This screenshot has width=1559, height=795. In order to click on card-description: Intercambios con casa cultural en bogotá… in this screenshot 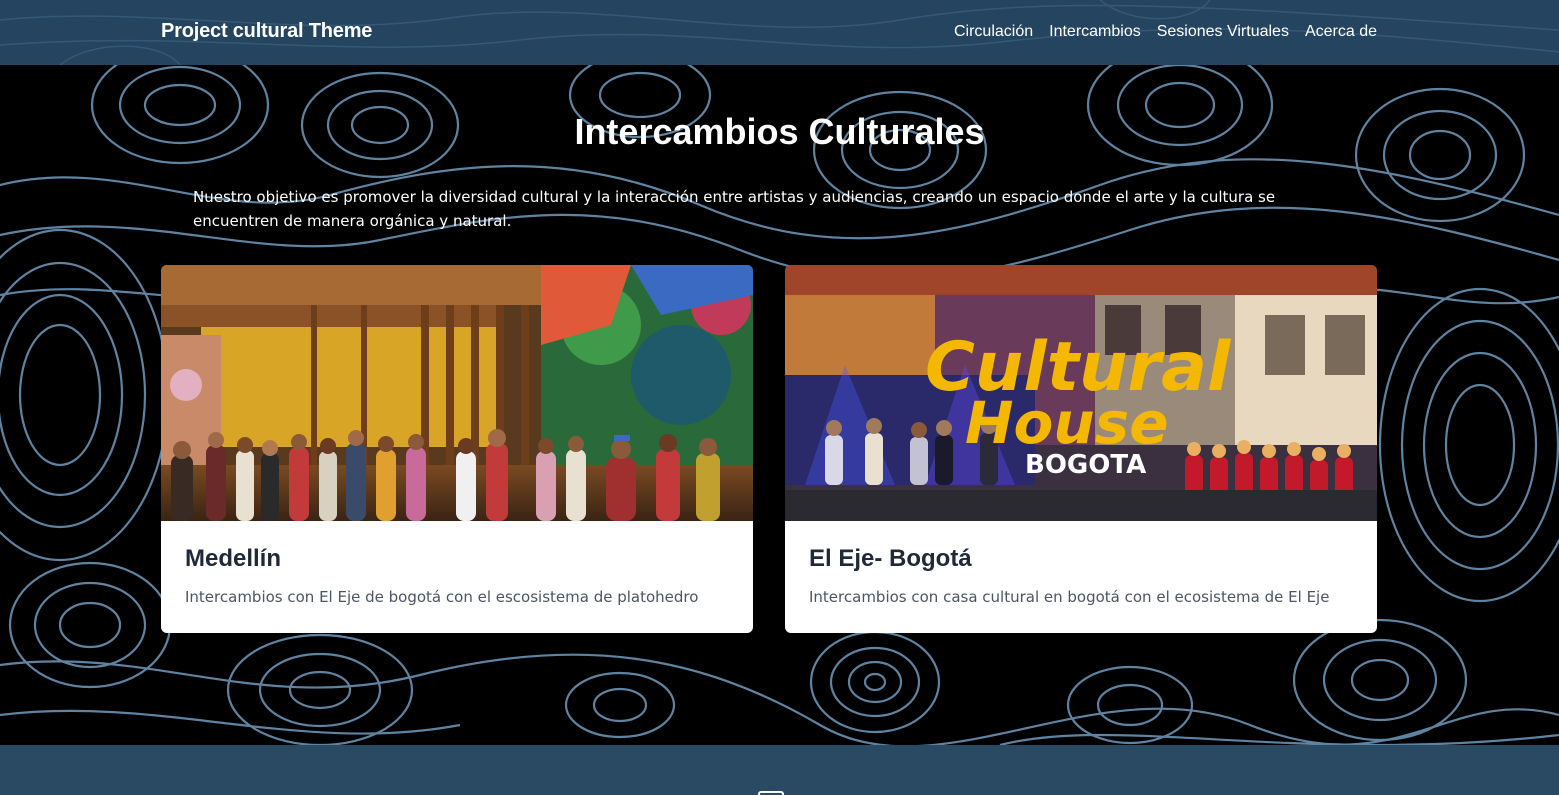, I will do `click(1069, 597)`.